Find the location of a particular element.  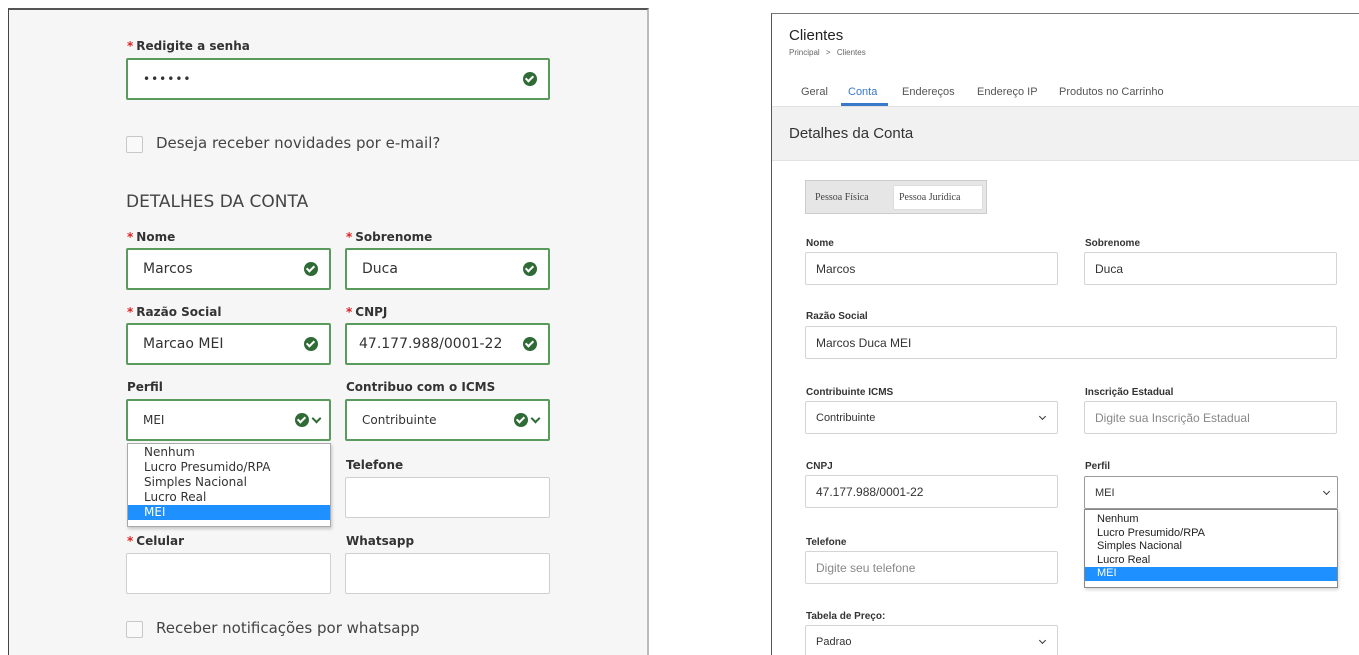

breadcrumb-current: Clientes is located at coordinates (851, 52).